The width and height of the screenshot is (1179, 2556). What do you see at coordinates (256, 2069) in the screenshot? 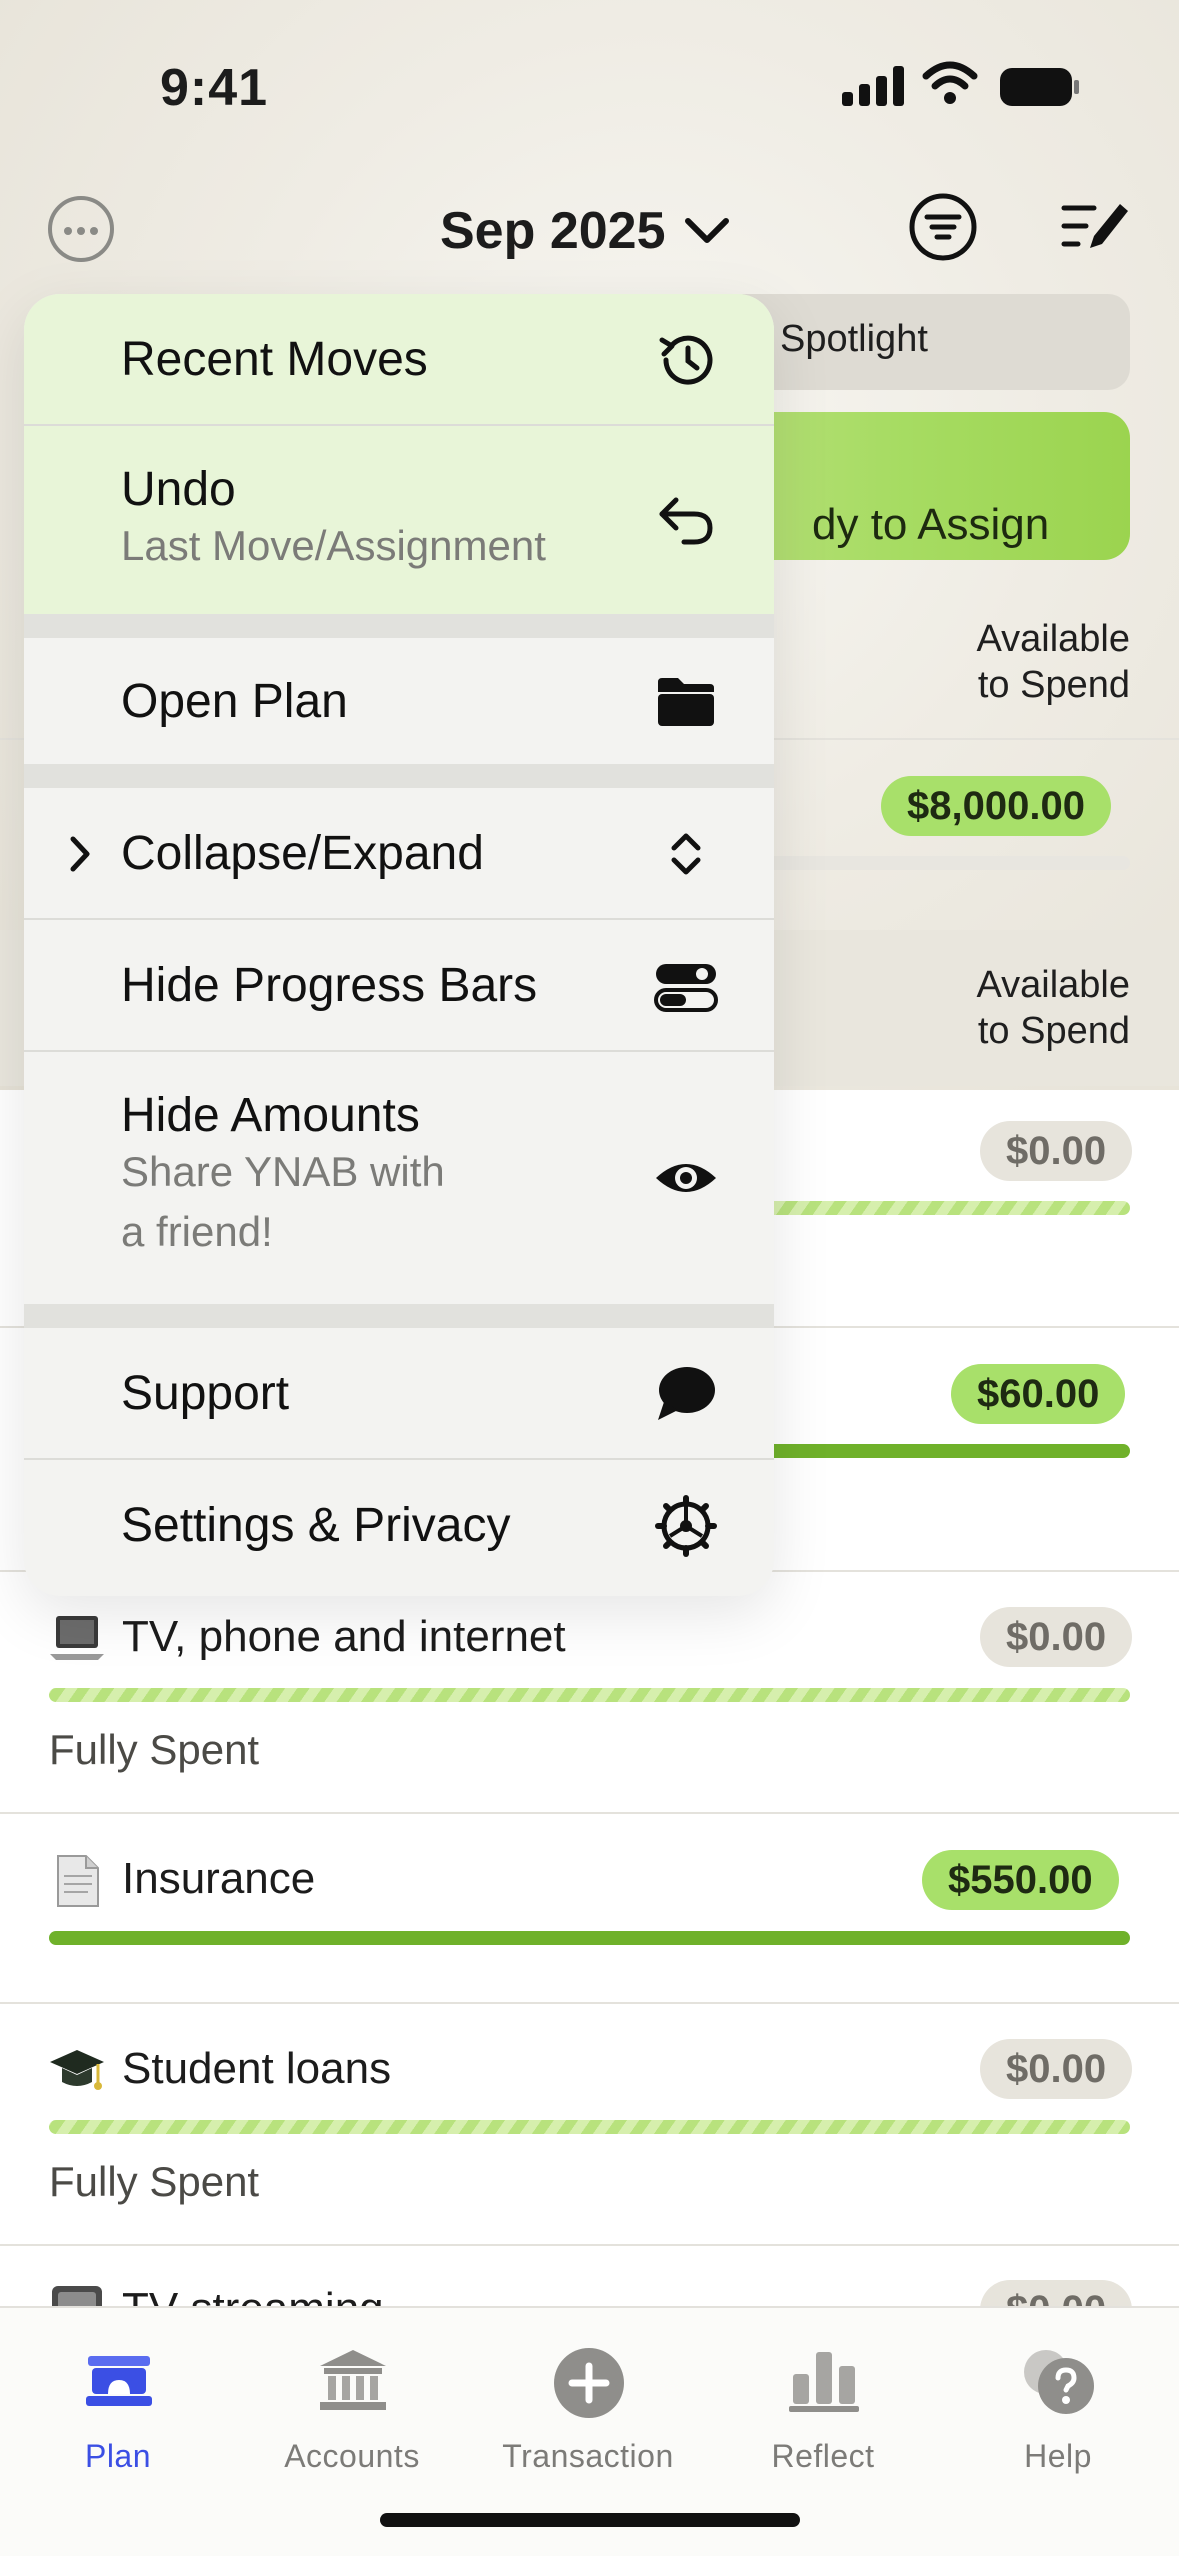
I see `category-name: Student loans` at bounding box center [256, 2069].